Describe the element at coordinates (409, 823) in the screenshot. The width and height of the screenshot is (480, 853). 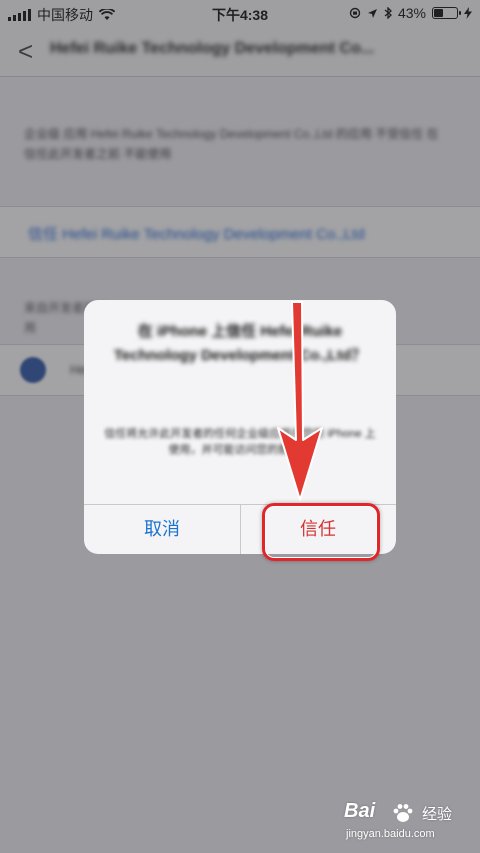
I see `baidu-jingyan-watermark: Bai 经验 jingyan.baidu.com` at that location.